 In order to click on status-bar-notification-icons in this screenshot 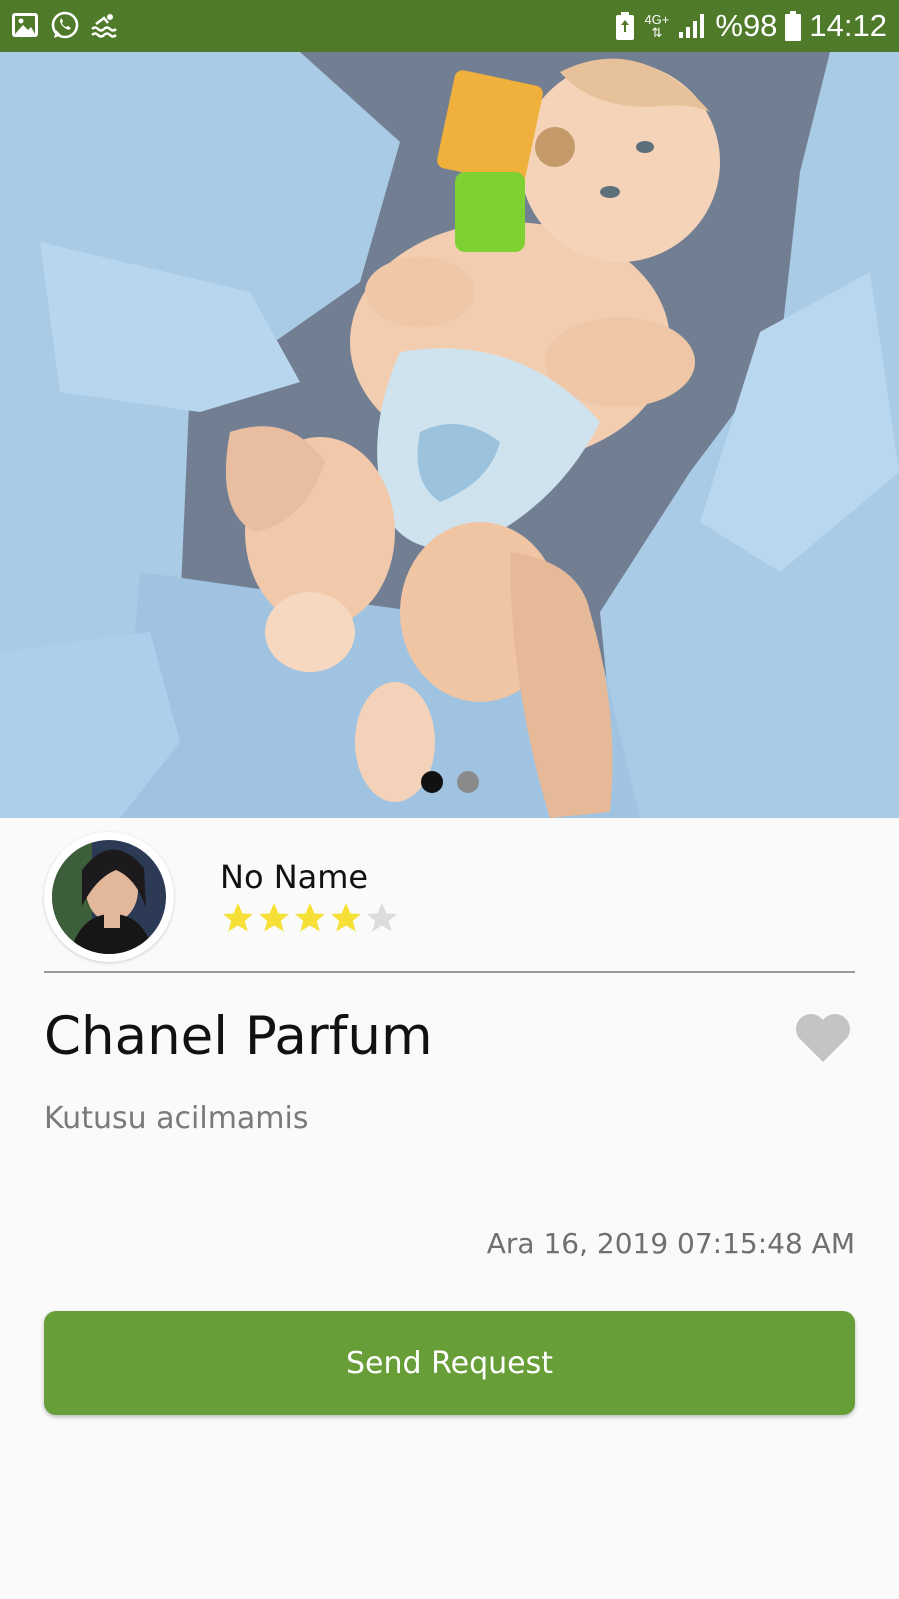, I will do `click(65, 25)`.